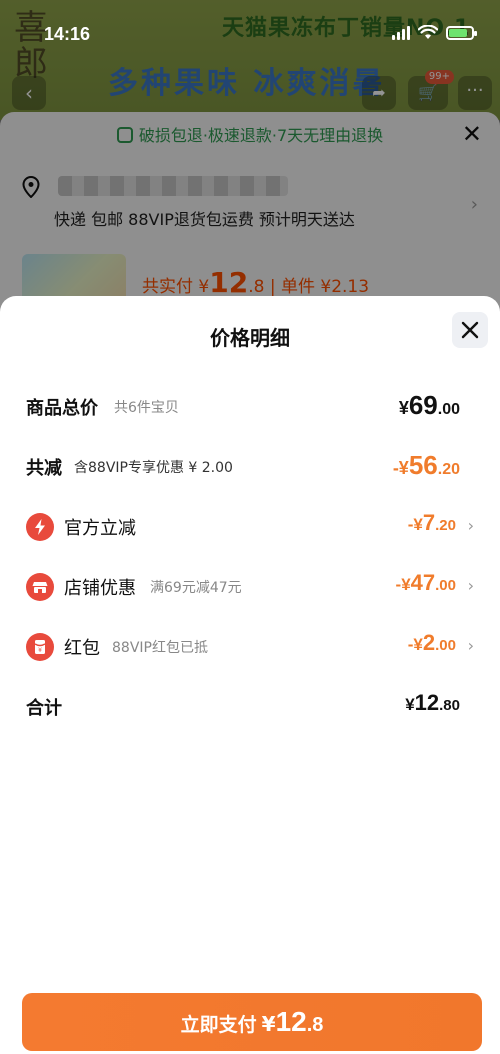 The height and width of the screenshot is (1054, 500). I want to click on pay-currency: ¥, so click(268, 1024).